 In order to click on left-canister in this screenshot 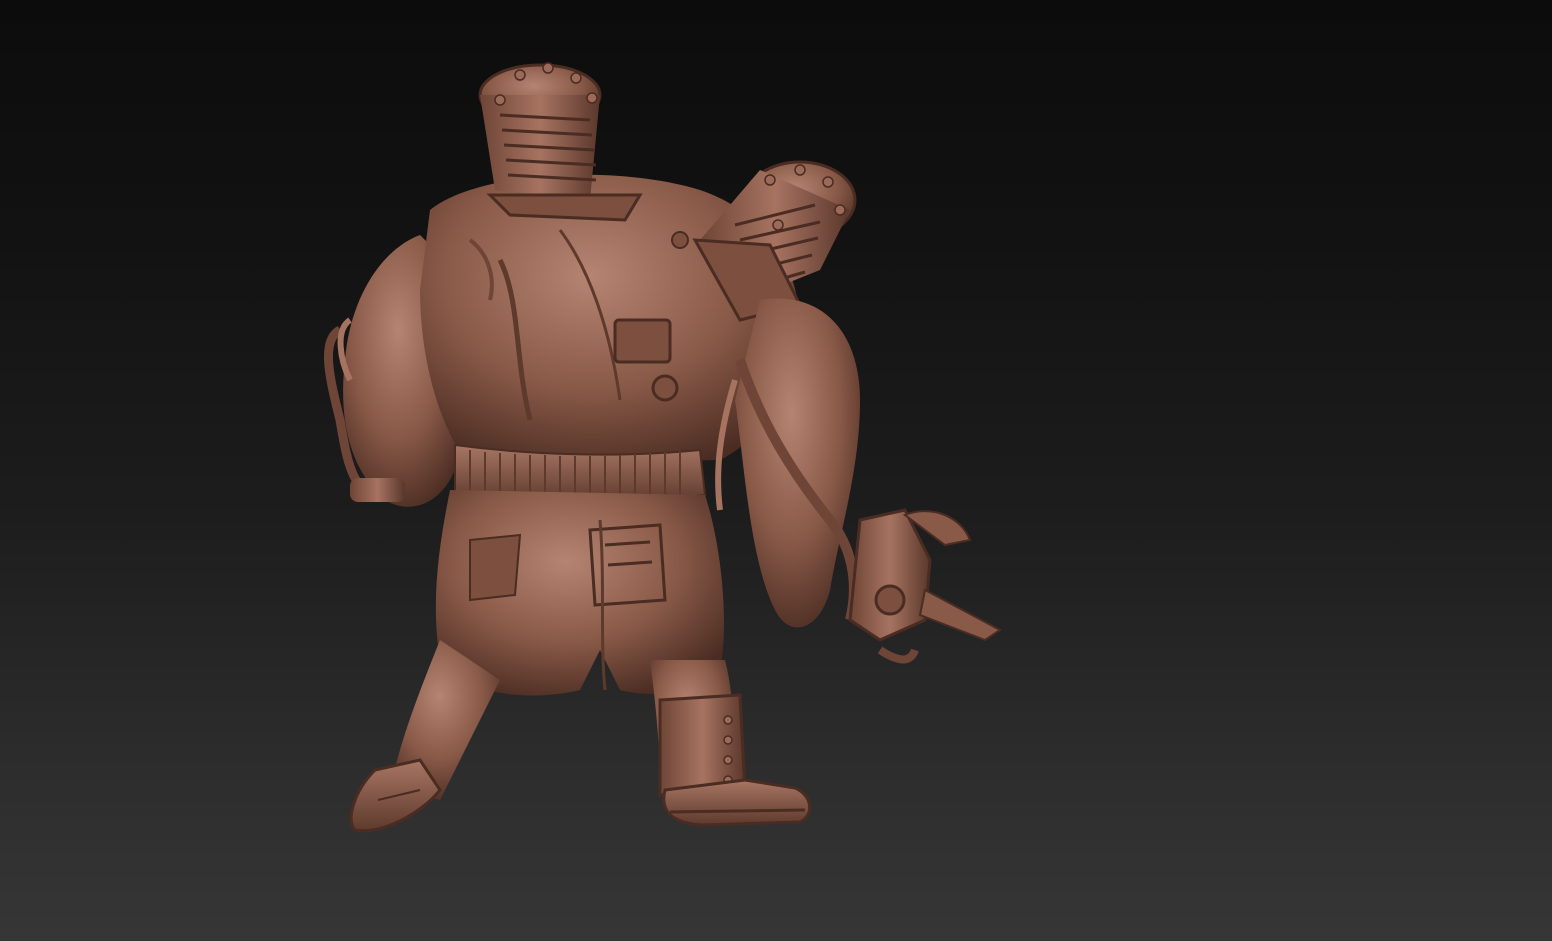, I will do `click(560, 142)`.